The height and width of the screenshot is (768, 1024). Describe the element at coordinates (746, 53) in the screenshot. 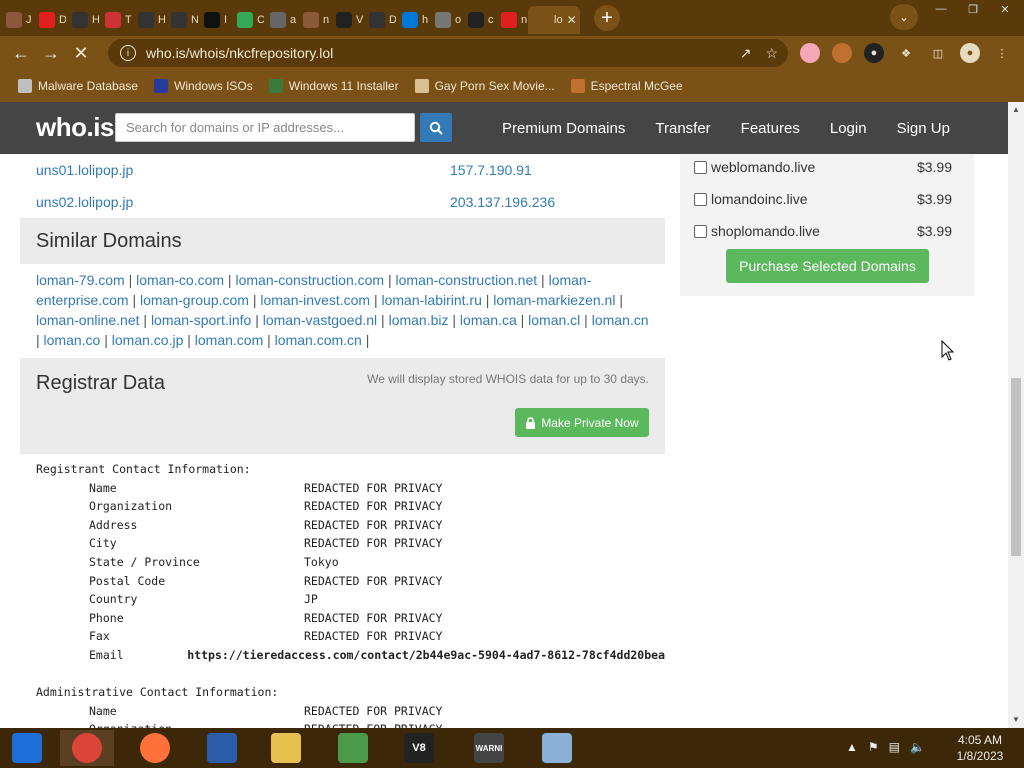

I see `share-icon: ↗` at that location.